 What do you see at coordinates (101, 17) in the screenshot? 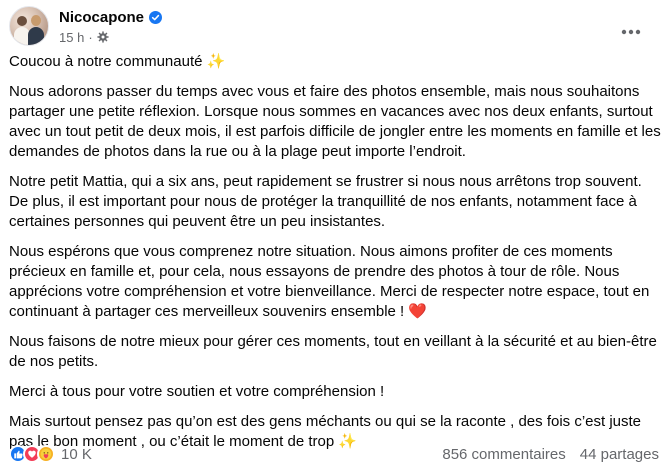
I see `author-name: Nicocapone` at bounding box center [101, 17].